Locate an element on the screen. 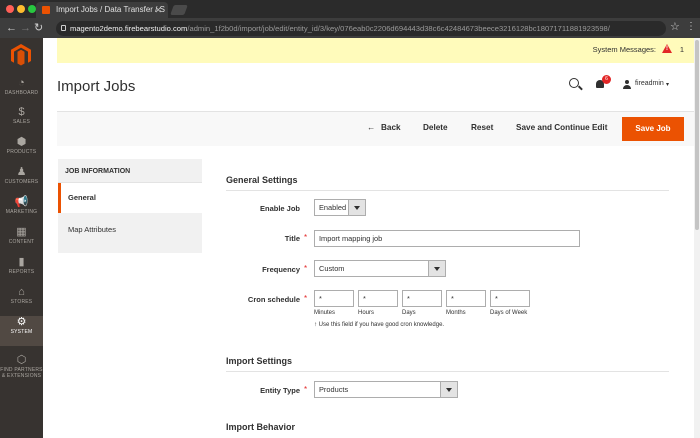 This screenshot has height=438, width=700. reset-button: Reset is located at coordinates (482, 127).